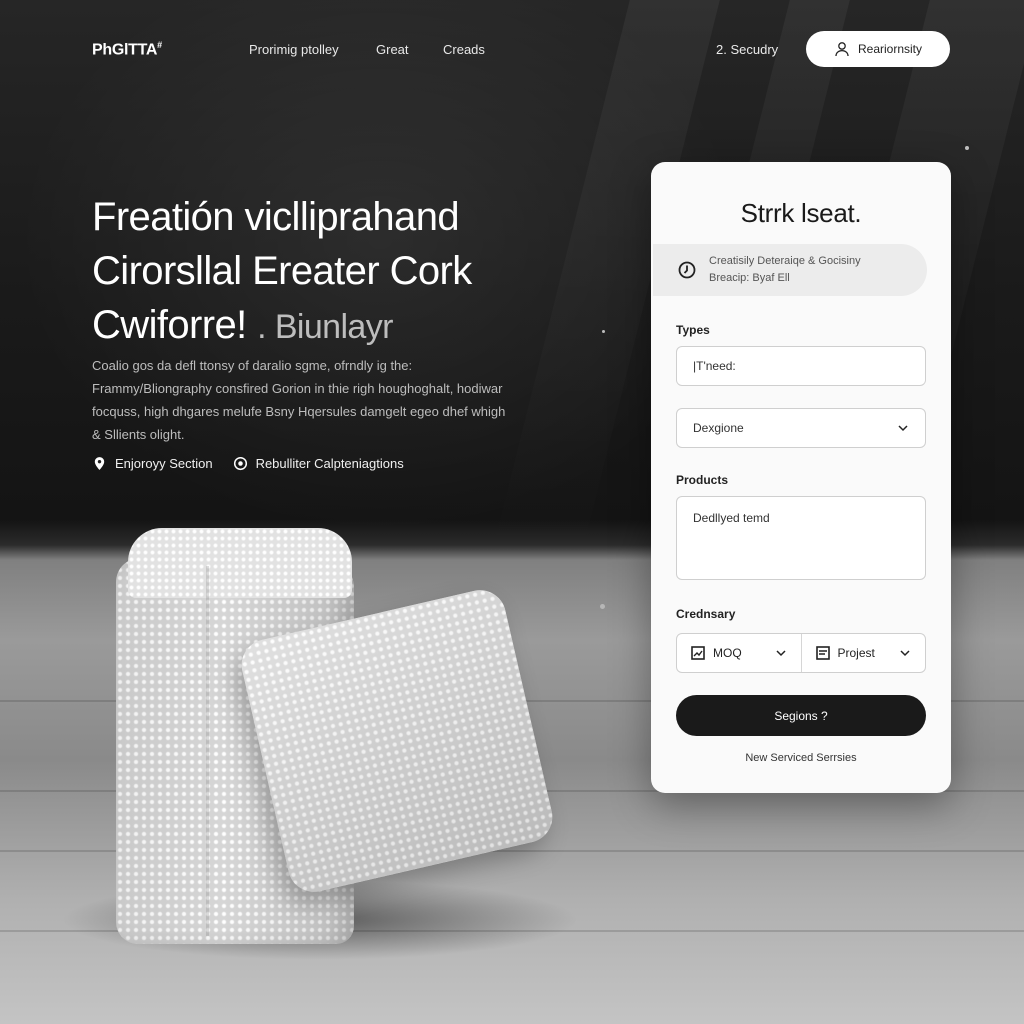 This screenshot has height=1024, width=1024. Describe the element at coordinates (747, 49) in the screenshot. I see `secondary-link: 2. Secudry` at that location.